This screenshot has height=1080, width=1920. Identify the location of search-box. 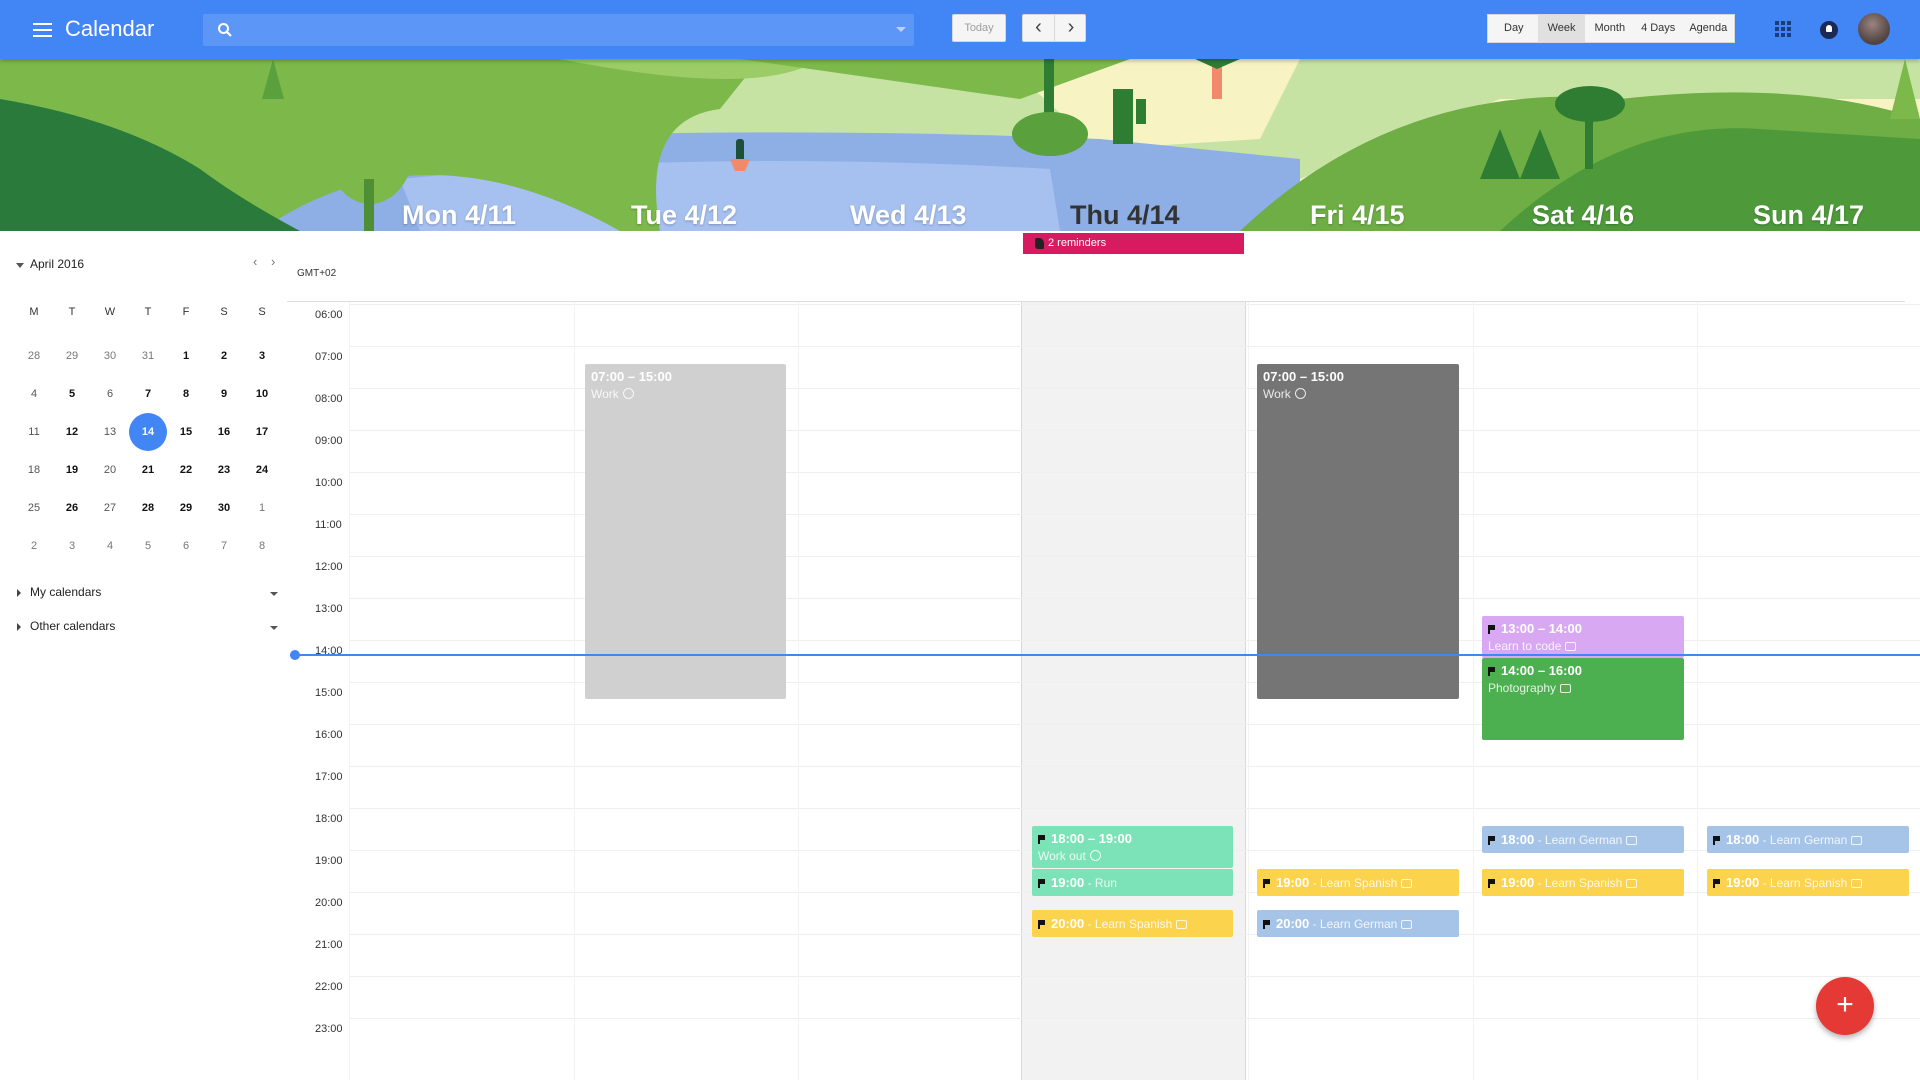
(558, 30).